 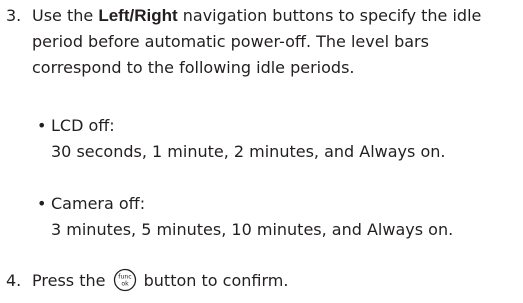 I want to click on step-text-before: Use the, so click(x=65, y=15).